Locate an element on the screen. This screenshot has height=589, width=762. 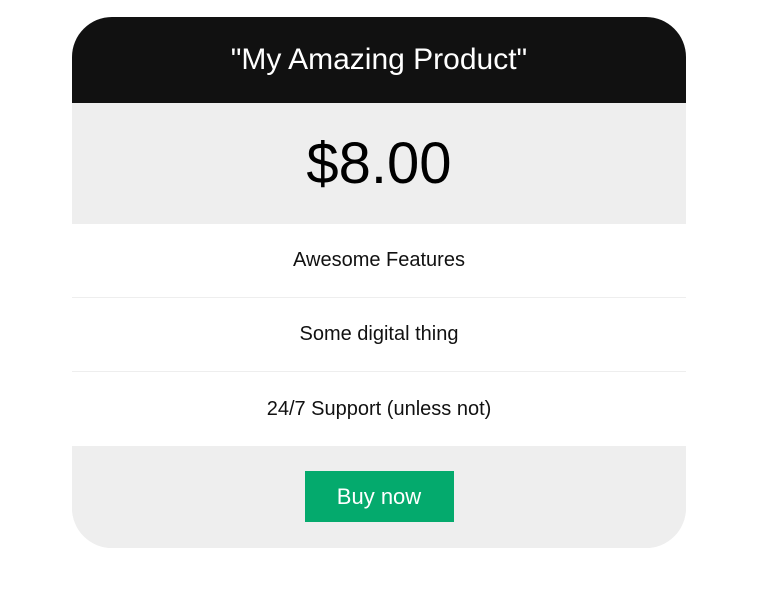
feature-item: 24/7 Support (unless not) is located at coordinates (379, 409).